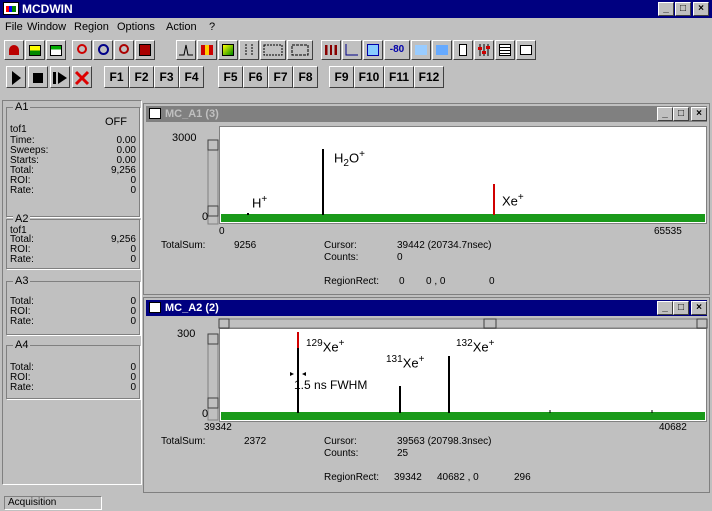  What do you see at coordinates (484, 50) in the screenshot?
I see `sliders-icon` at bounding box center [484, 50].